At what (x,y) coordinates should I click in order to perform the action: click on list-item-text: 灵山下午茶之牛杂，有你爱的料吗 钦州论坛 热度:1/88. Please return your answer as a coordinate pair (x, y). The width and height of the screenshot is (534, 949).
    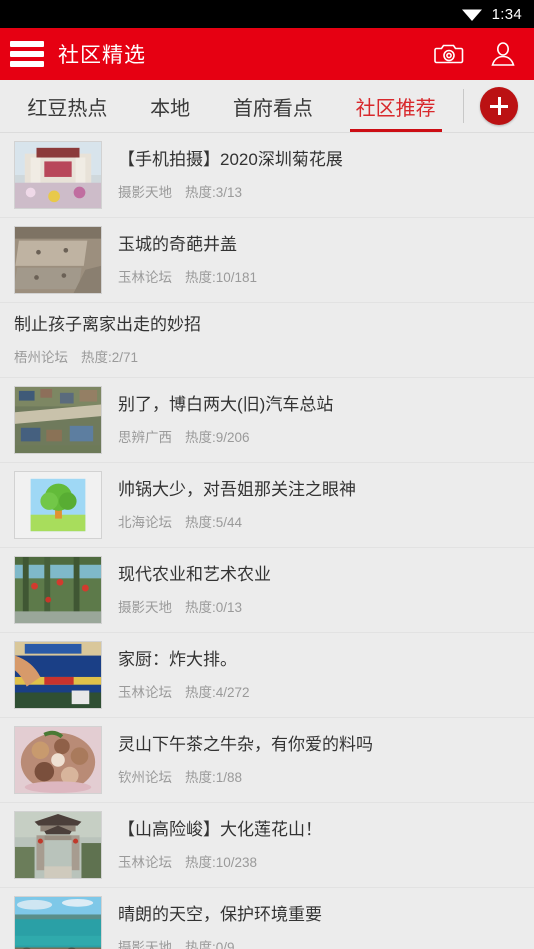
    Looking at the image, I should click on (321, 760).